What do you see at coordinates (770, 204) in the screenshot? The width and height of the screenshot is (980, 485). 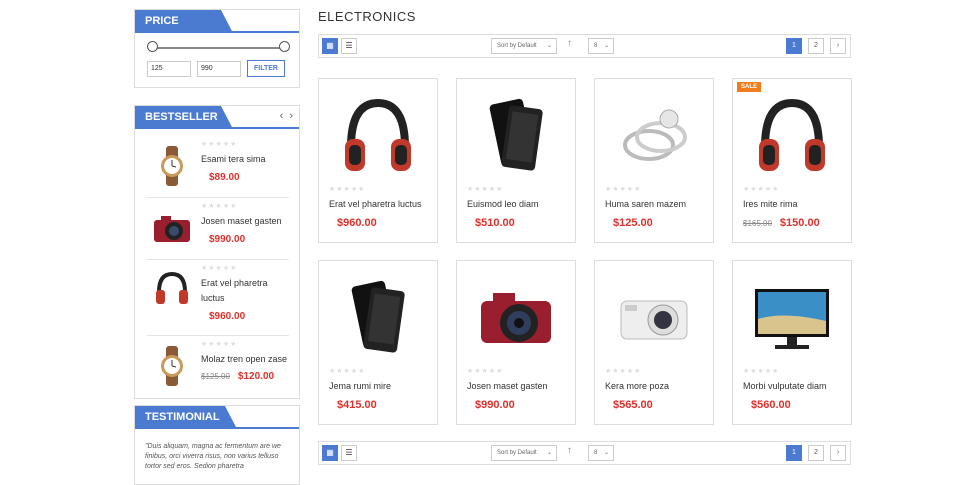 I see `product-name: Ires mite rima` at bounding box center [770, 204].